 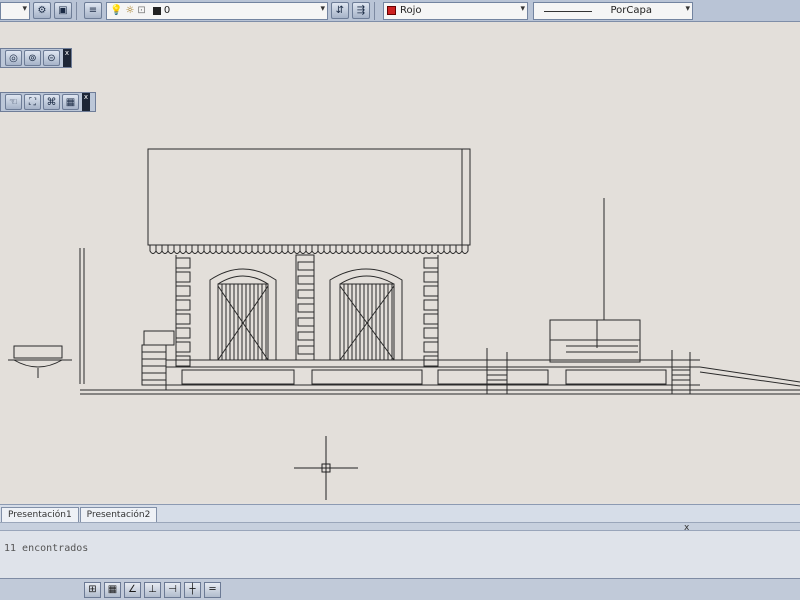 I want to click on horizontal-scrollbar, so click(x=400, y=526).